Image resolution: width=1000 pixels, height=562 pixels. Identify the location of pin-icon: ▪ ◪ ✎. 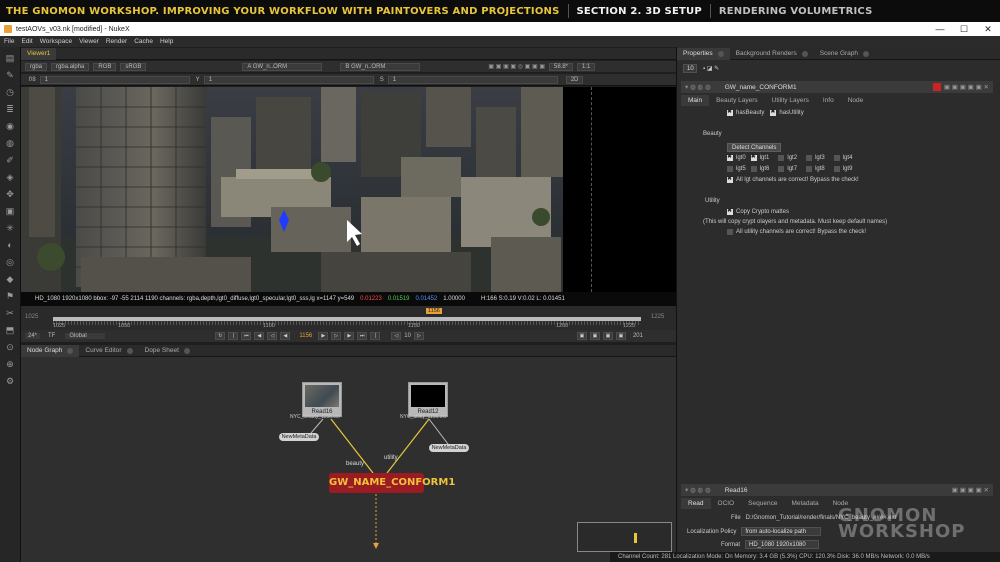
(711, 68).